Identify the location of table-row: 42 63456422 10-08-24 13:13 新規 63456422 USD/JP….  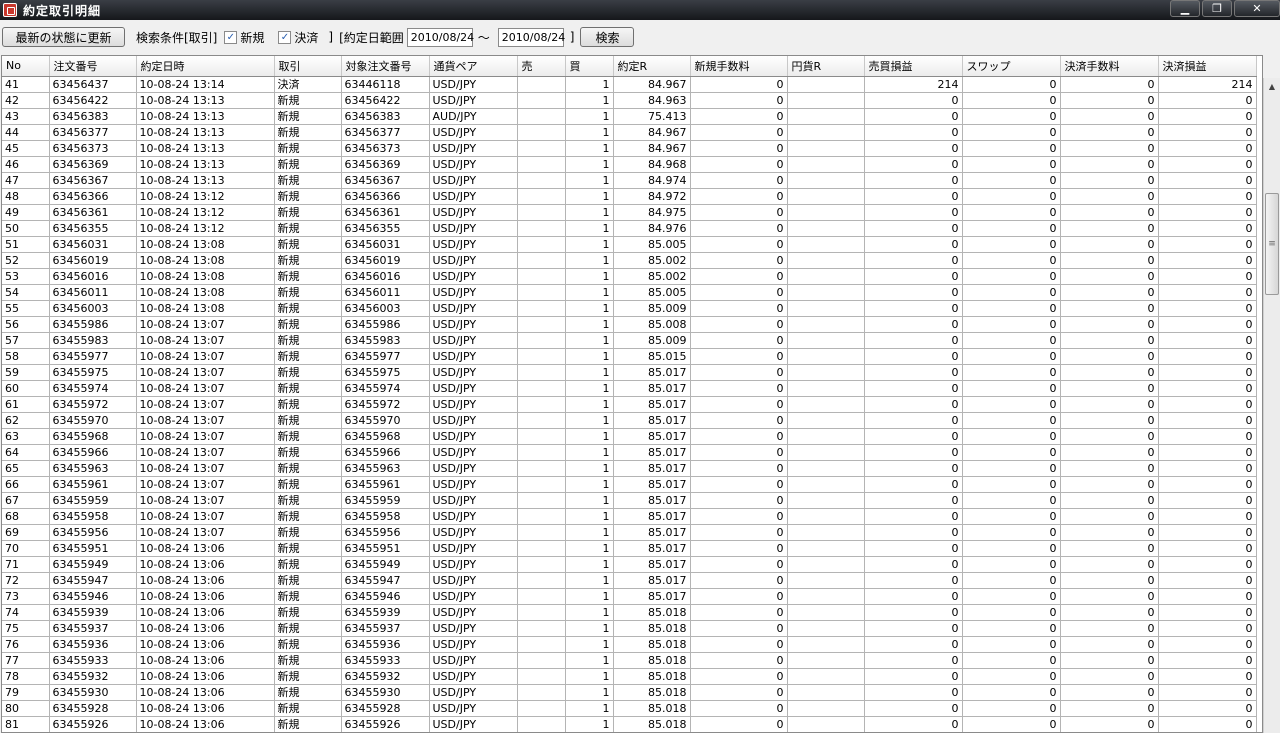
(629, 100).